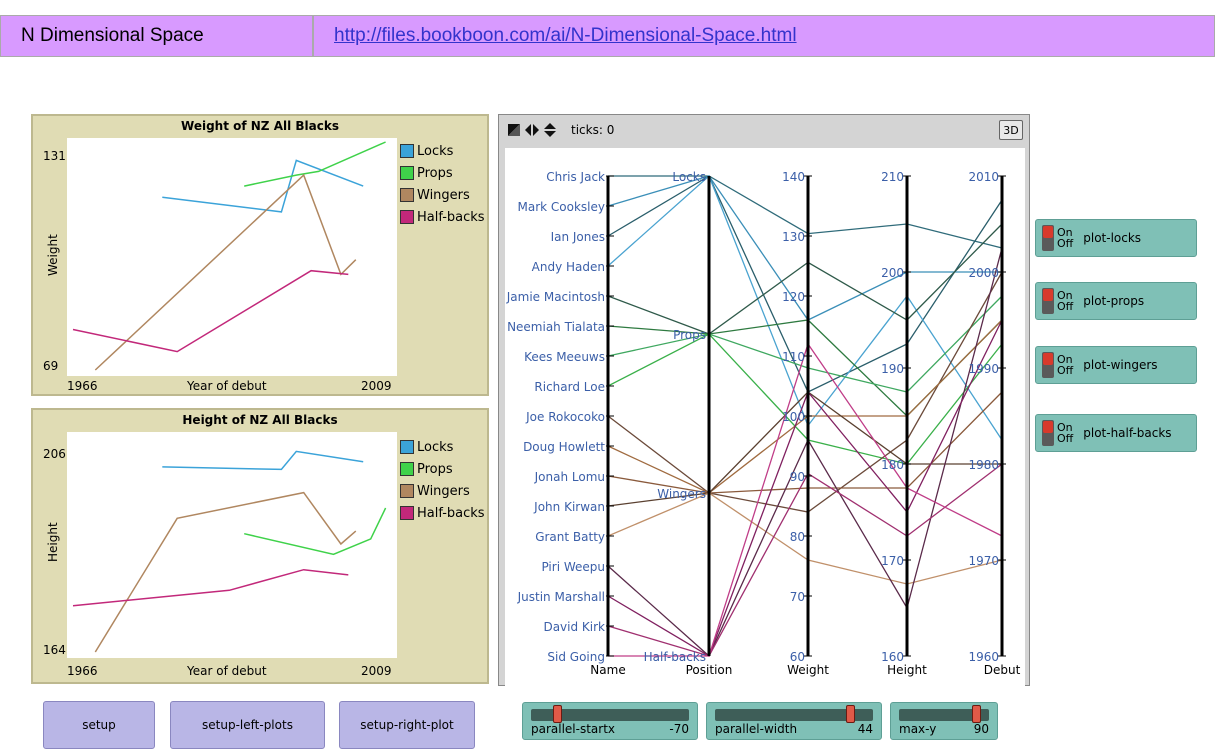 The image size is (1215, 749). Describe the element at coordinates (53, 542) in the screenshot. I see `height-ylabel: Height` at that location.